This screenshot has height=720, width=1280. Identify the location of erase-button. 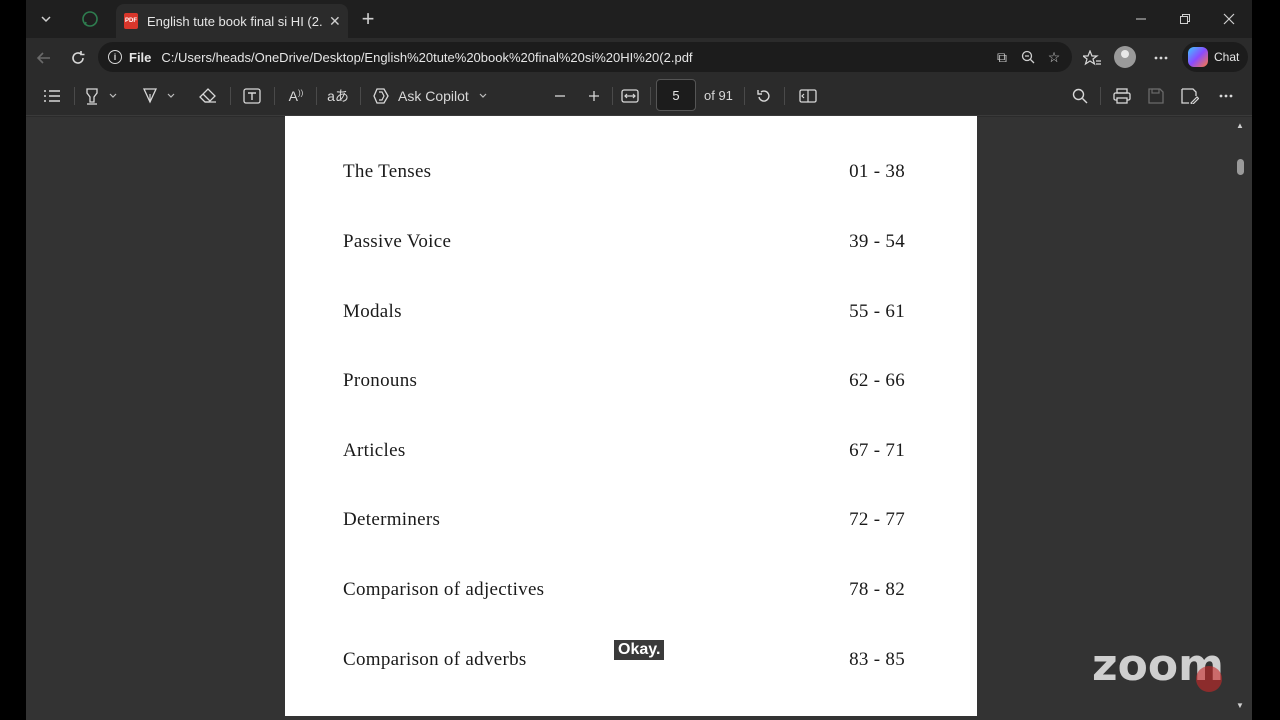
(208, 96).